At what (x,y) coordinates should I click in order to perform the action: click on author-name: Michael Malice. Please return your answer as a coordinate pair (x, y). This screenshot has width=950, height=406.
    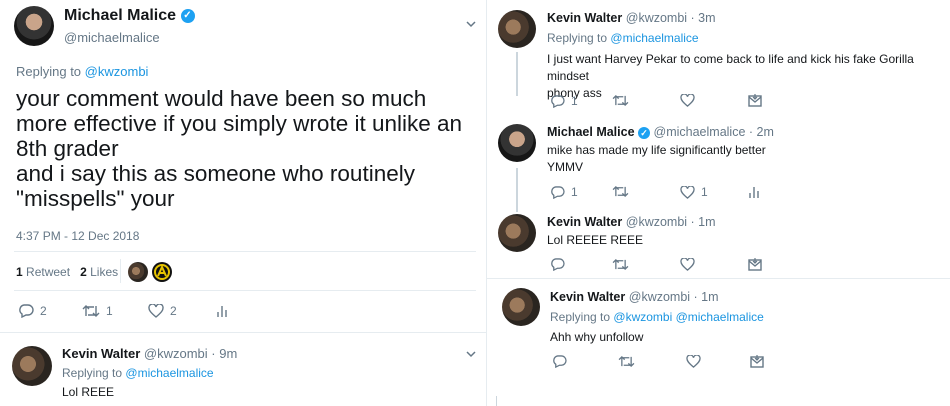
    Looking at the image, I should click on (591, 132).